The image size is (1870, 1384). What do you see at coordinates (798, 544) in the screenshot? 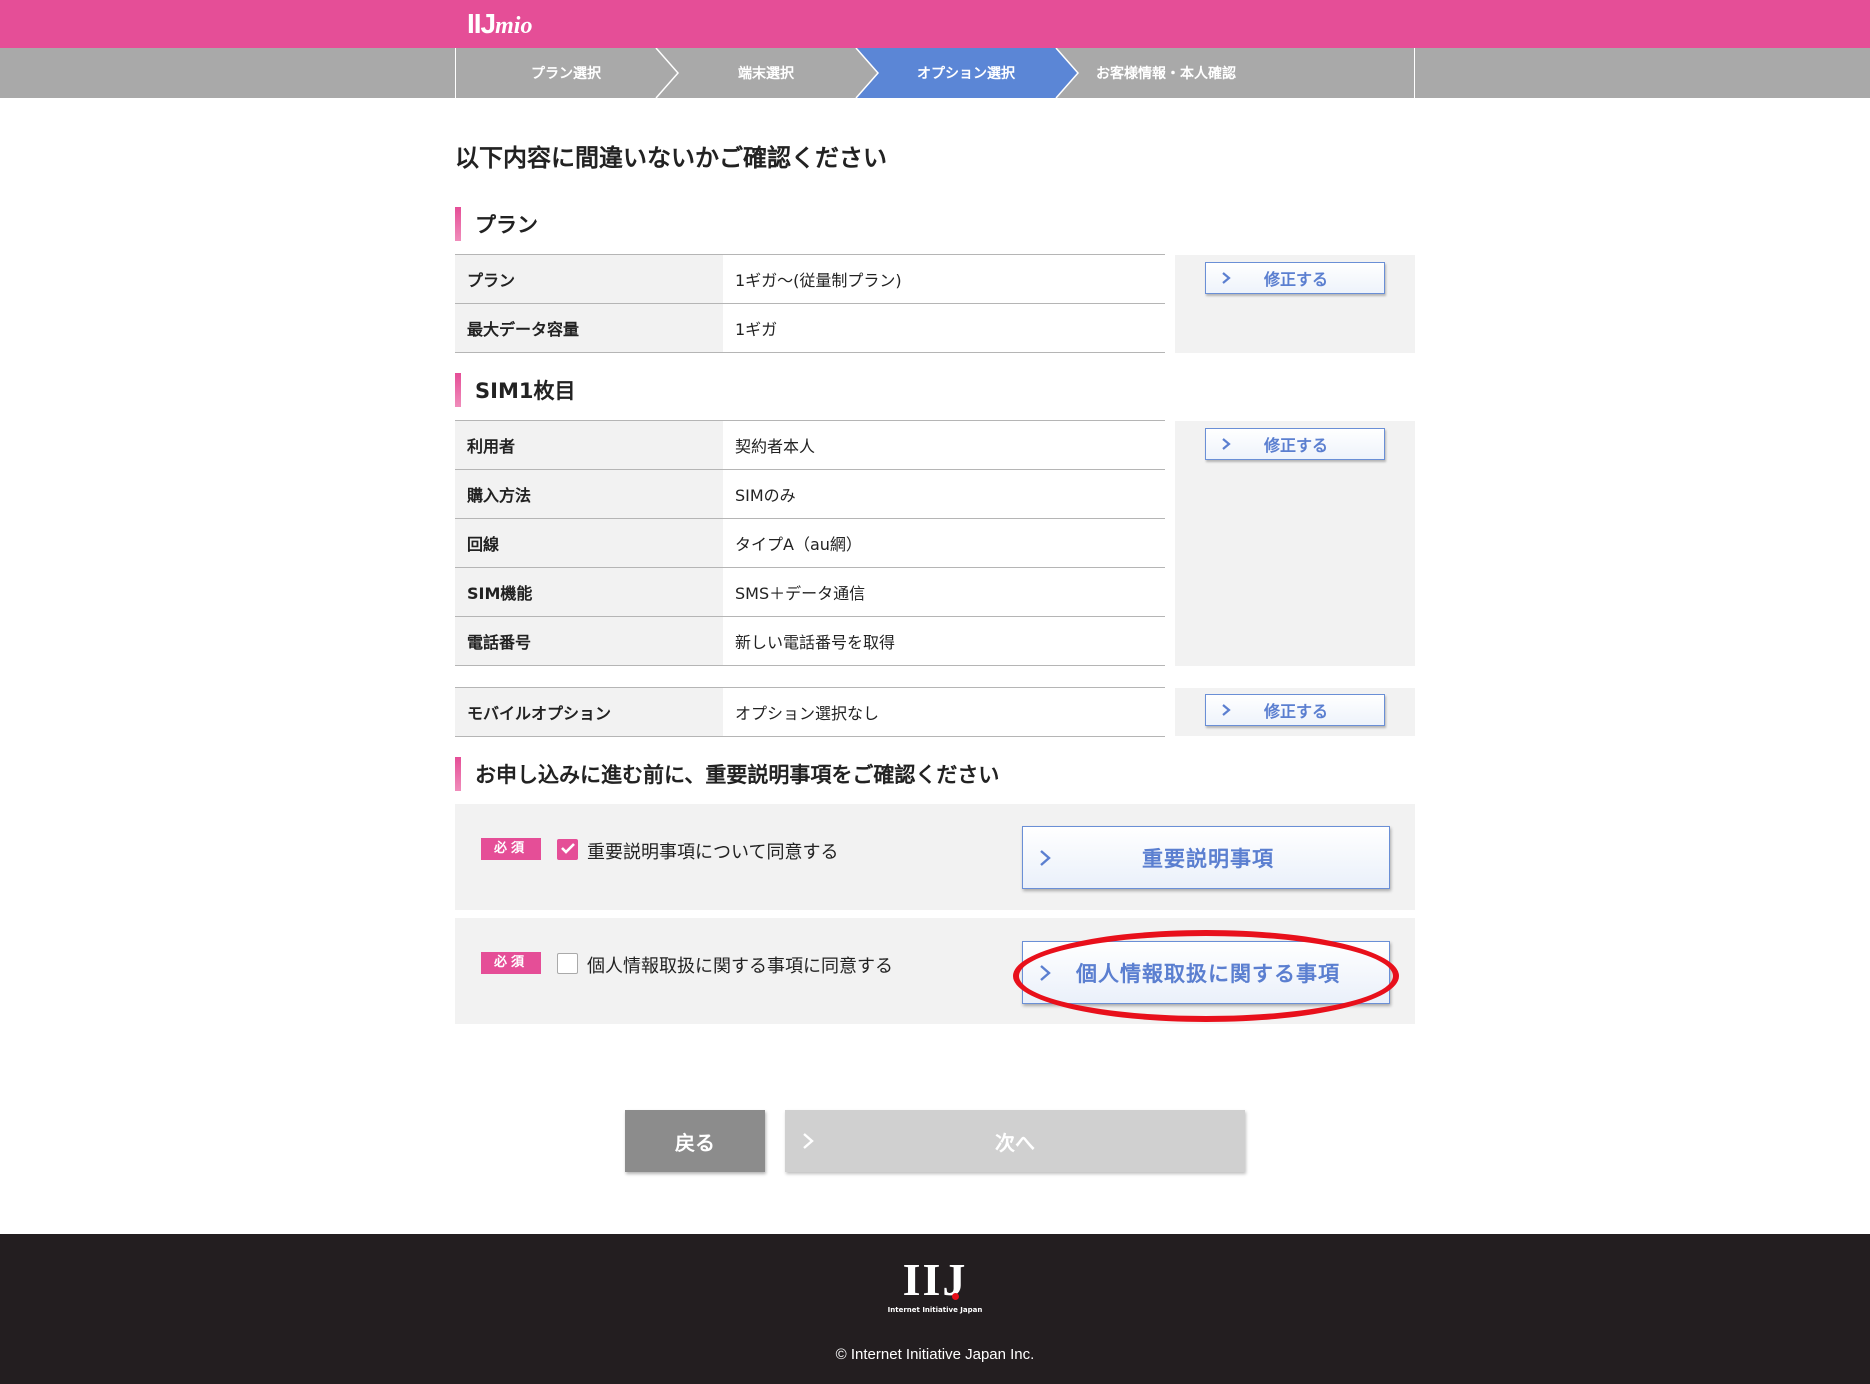
I see `row-value: タイプA（au網）` at bounding box center [798, 544].